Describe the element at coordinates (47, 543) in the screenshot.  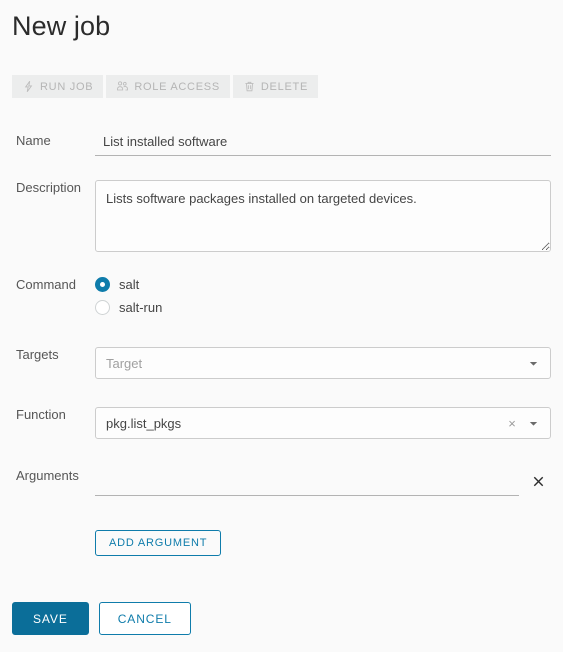
I see `add-argument-spacer` at that location.